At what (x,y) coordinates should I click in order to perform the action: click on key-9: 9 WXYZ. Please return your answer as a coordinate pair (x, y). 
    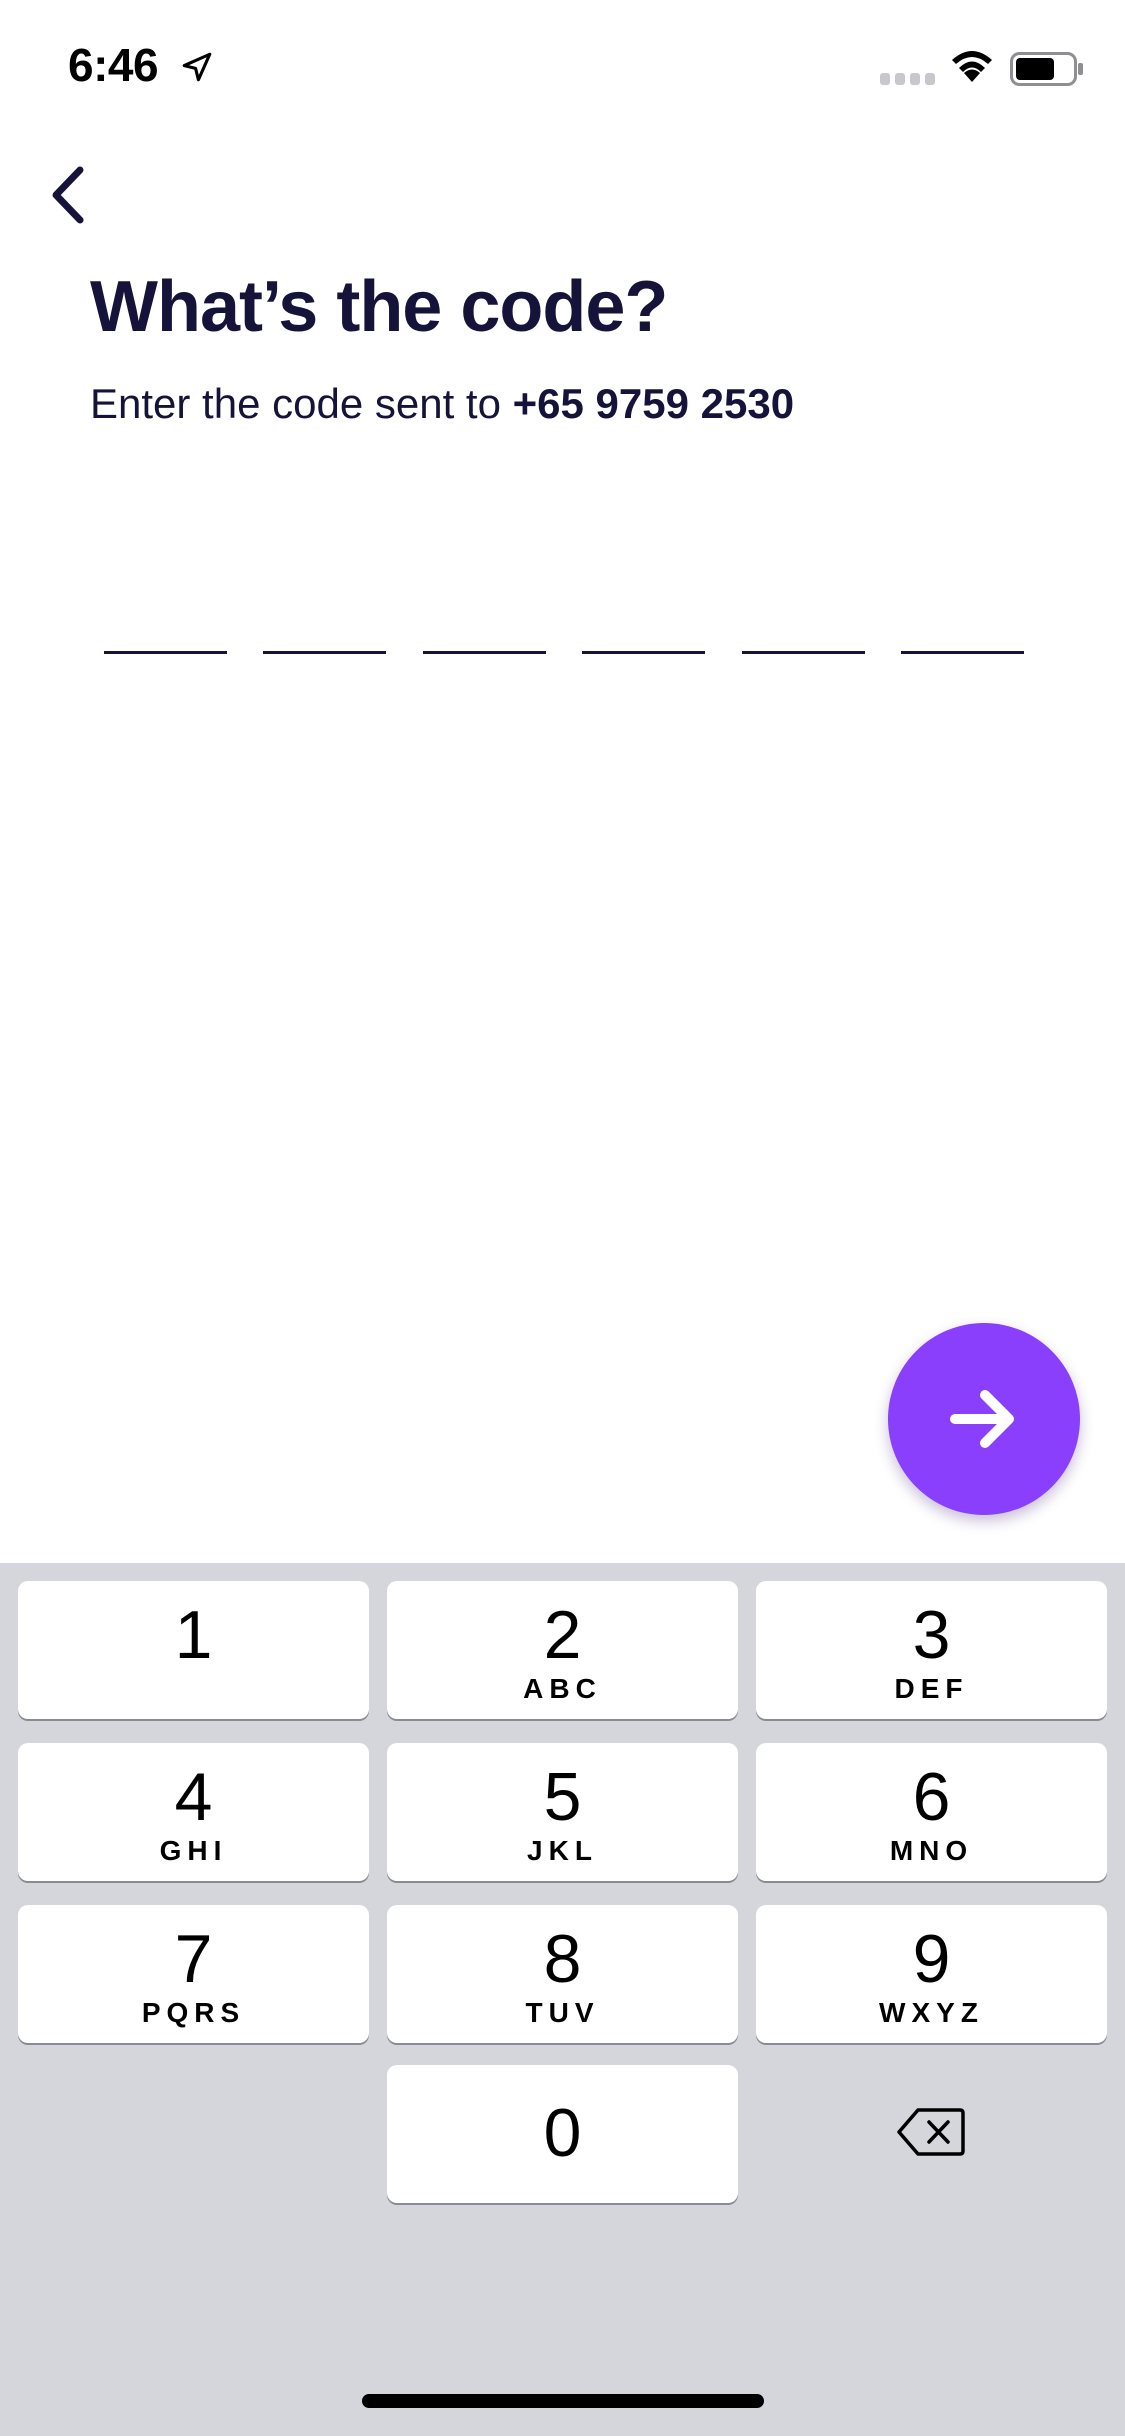
    Looking at the image, I should click on (931, 1974).